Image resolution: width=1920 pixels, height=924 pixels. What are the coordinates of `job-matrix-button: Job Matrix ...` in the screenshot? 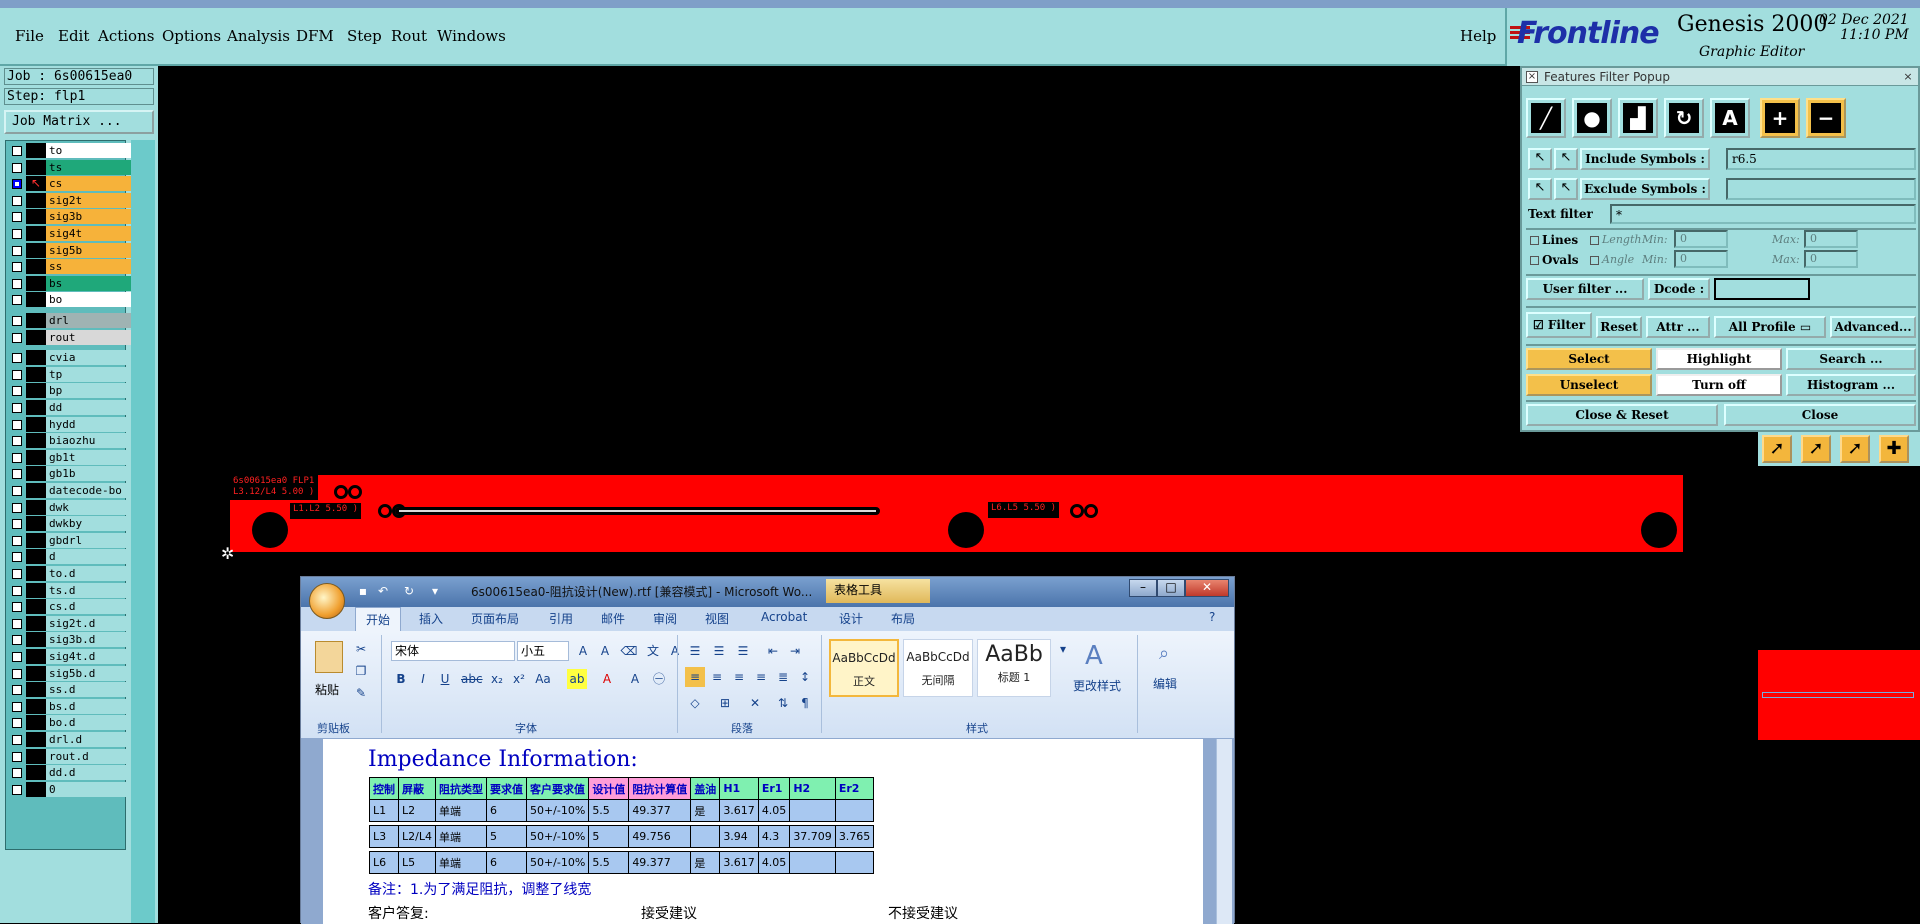 It's located at (79, 122).